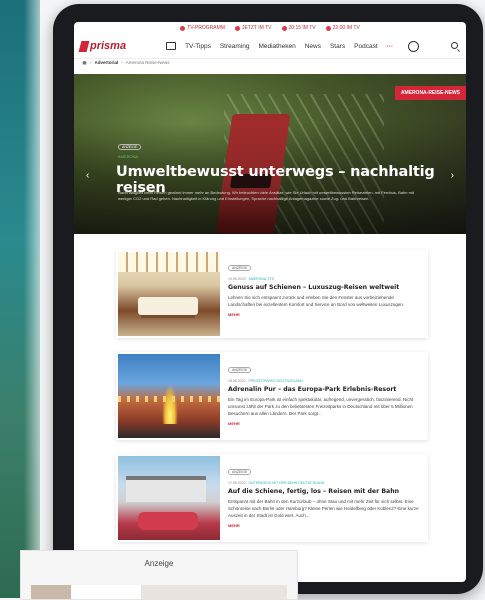  What do you see at coordinates (237, 279) in the screenshot?
I see `article-date: 19.08.2023` at bounding box center [237, 279].